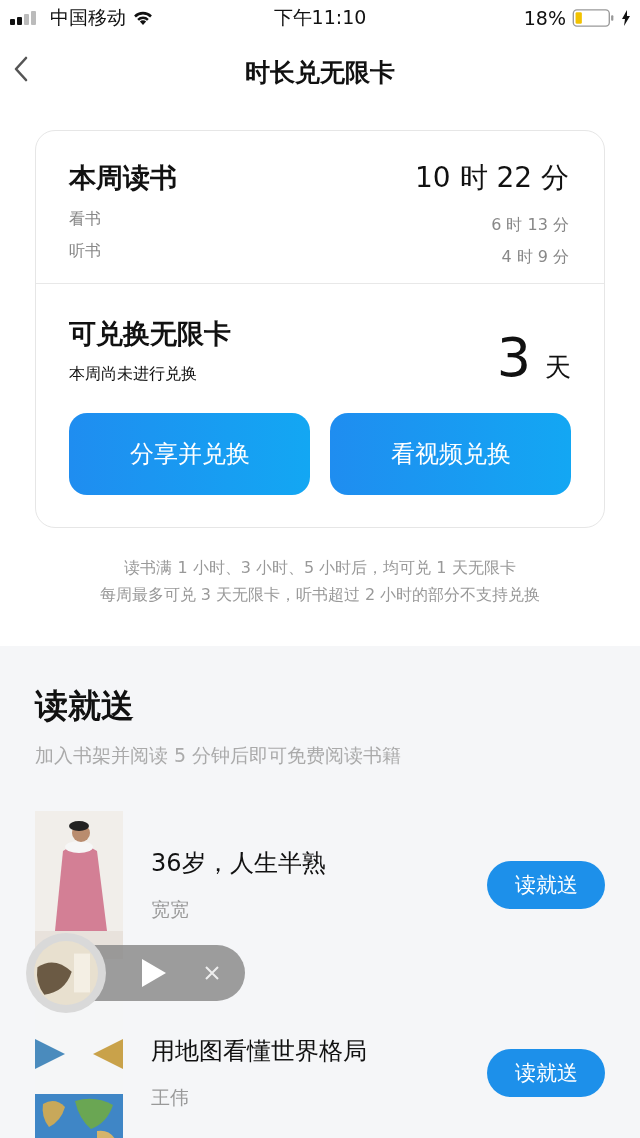 This screenshot has height=1138, width=640. I want to click on rule-text: 每周最多可兑 3 天无限卡，听书超过 2 小时的部分不支持兑换, so click(320, 595).